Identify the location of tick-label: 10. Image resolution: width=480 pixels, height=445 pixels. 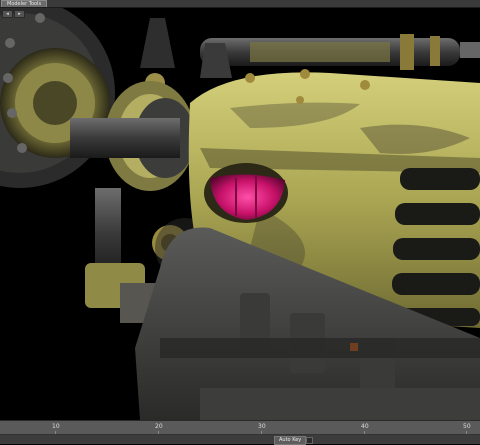
(56, 426).